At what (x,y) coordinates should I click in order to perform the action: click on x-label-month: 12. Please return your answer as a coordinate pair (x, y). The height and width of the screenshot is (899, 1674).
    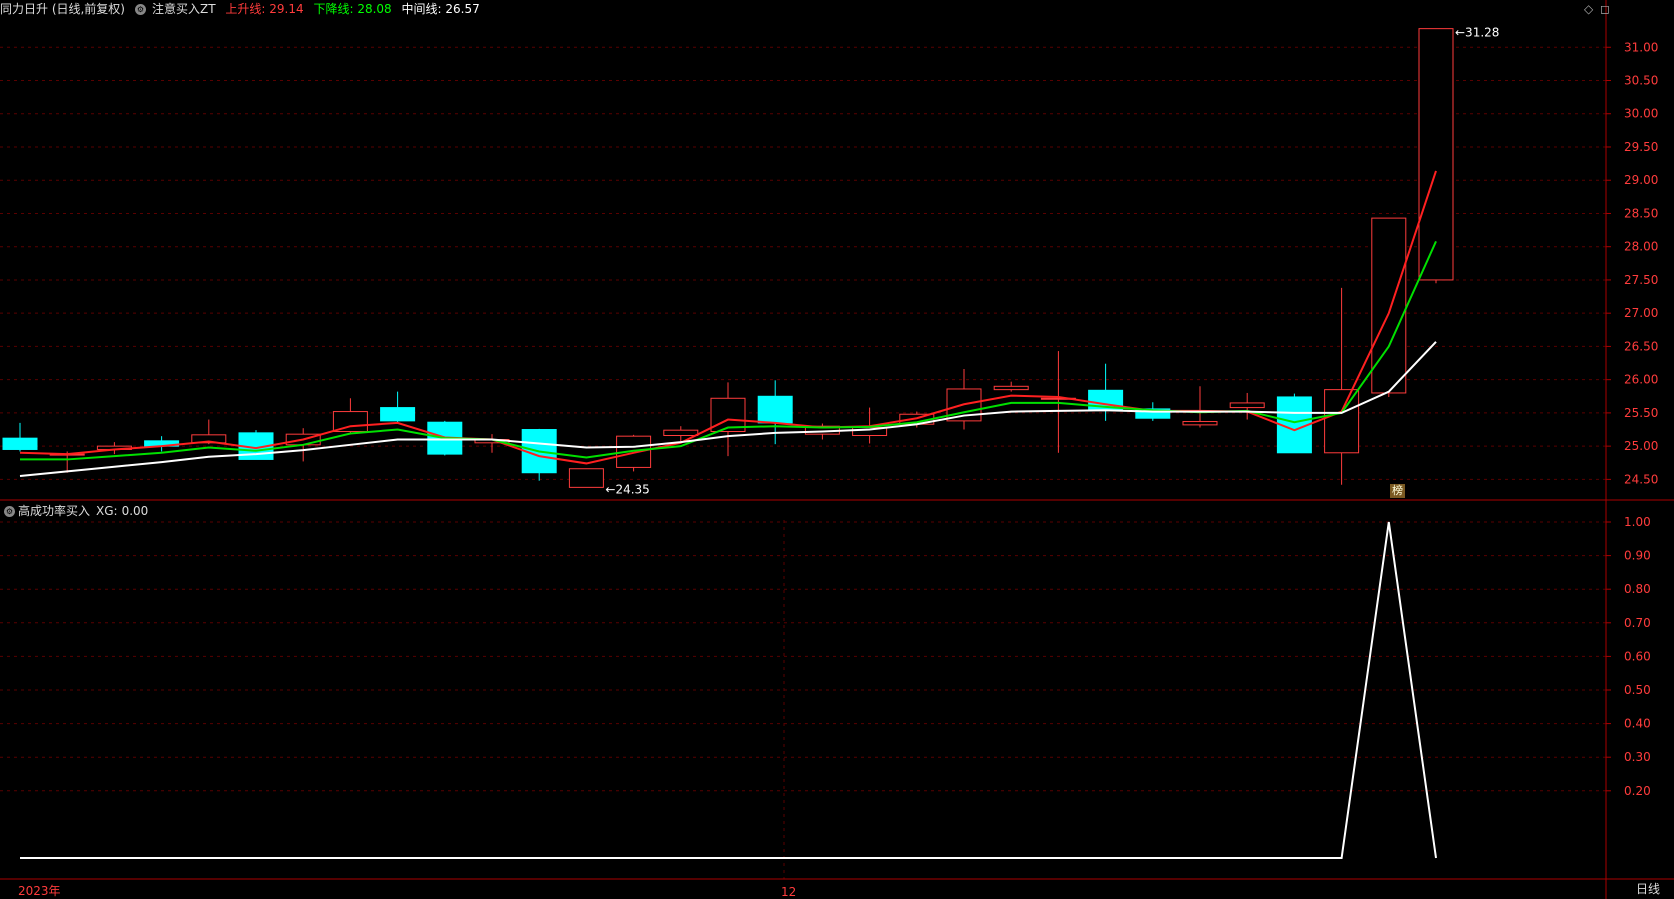
    Looking at the image, I should click on (789, 892).